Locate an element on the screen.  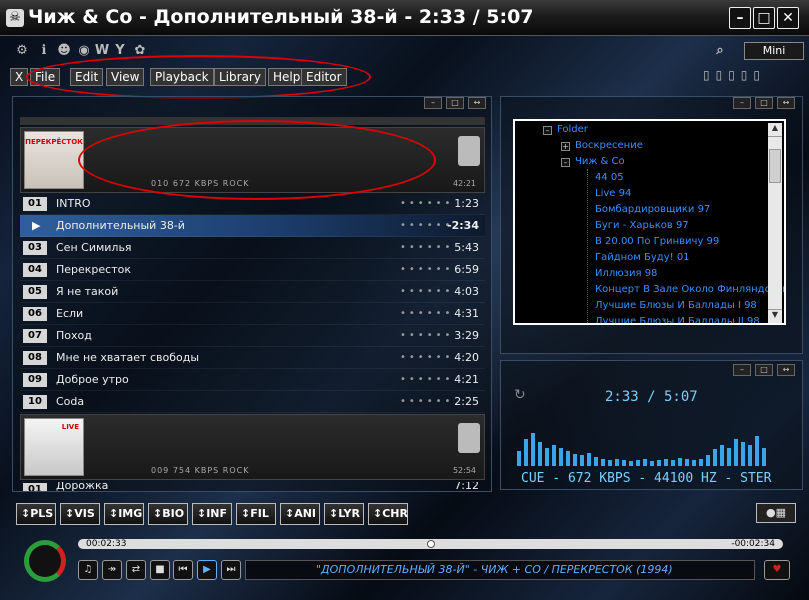
tab-lyr: ↕LYR is located at coordinates (344, 514).